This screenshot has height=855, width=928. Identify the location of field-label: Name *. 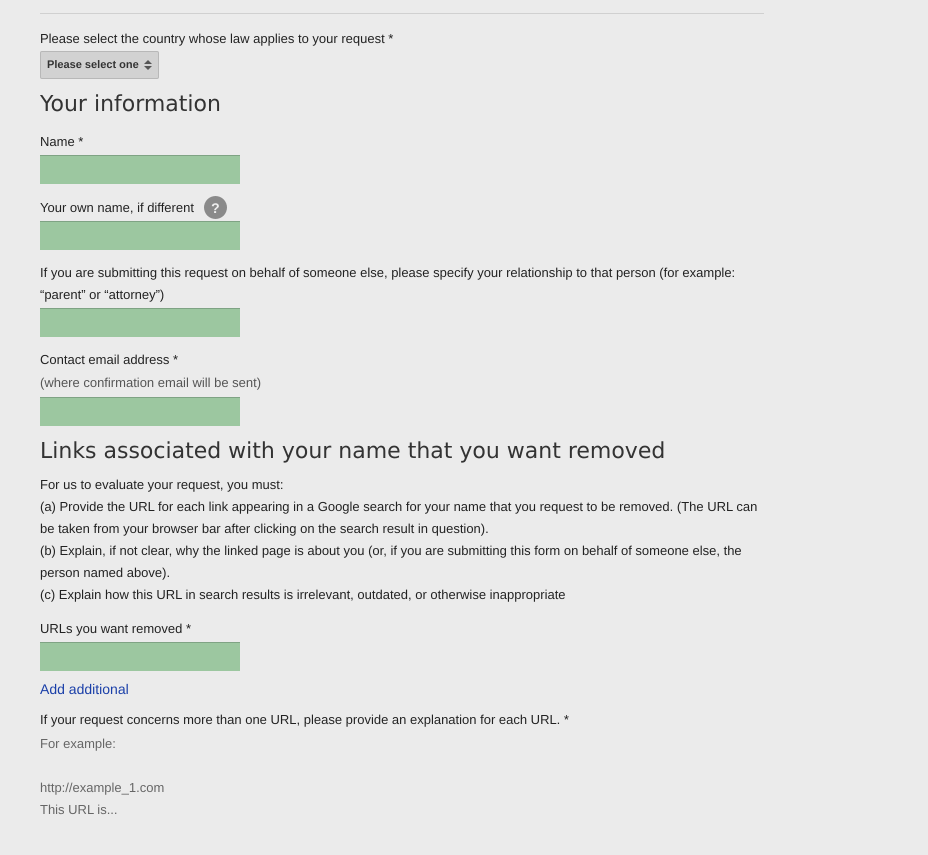
(62, 142).